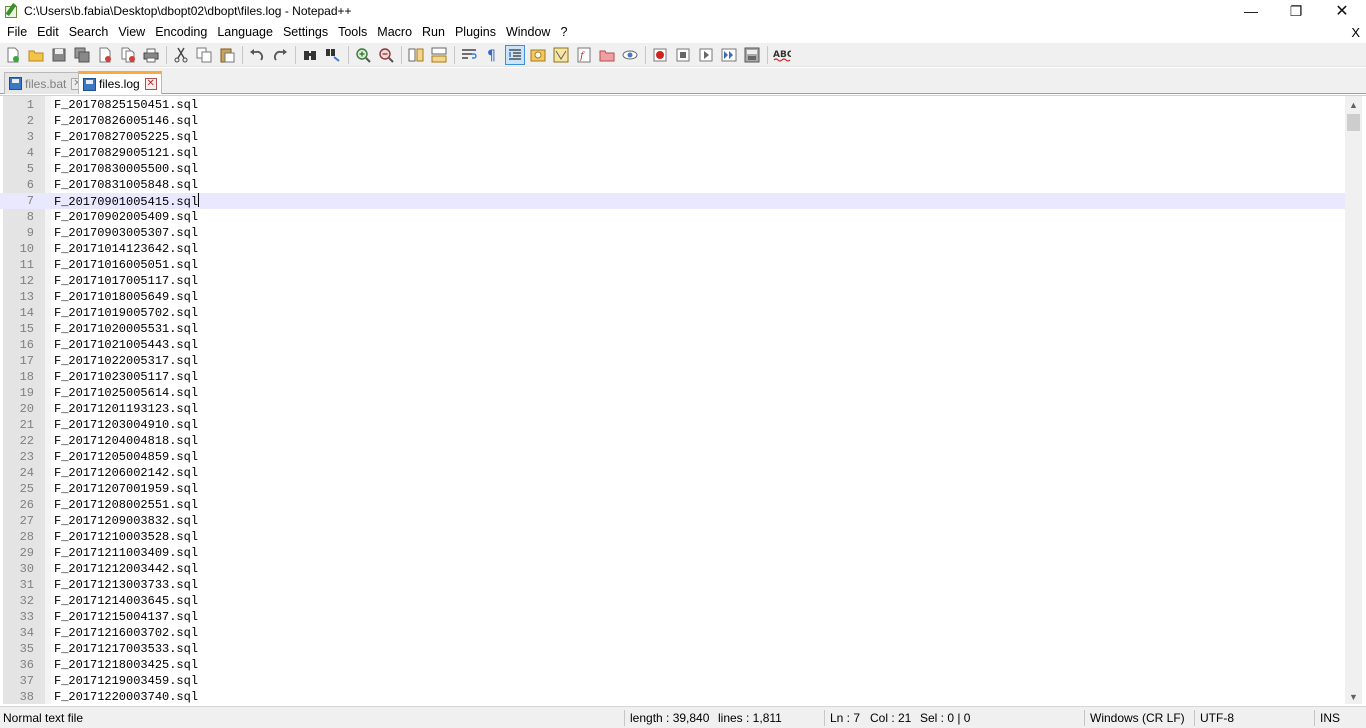 The height and width of the screenshot is (728, 1366). What do you see at coordinates (672, 281) in the screenshot?
I see `editor-line: 12 F_20171017005117.sql` at bounding box center [672, 281].